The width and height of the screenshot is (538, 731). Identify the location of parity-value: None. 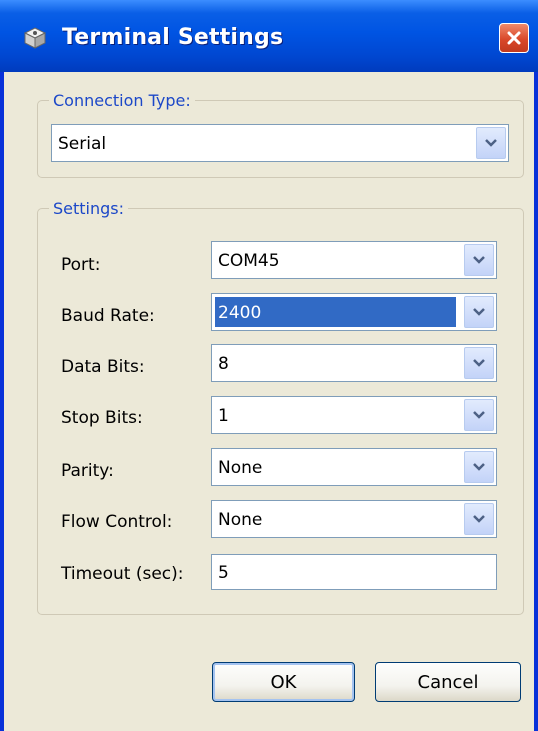
(240, 468).